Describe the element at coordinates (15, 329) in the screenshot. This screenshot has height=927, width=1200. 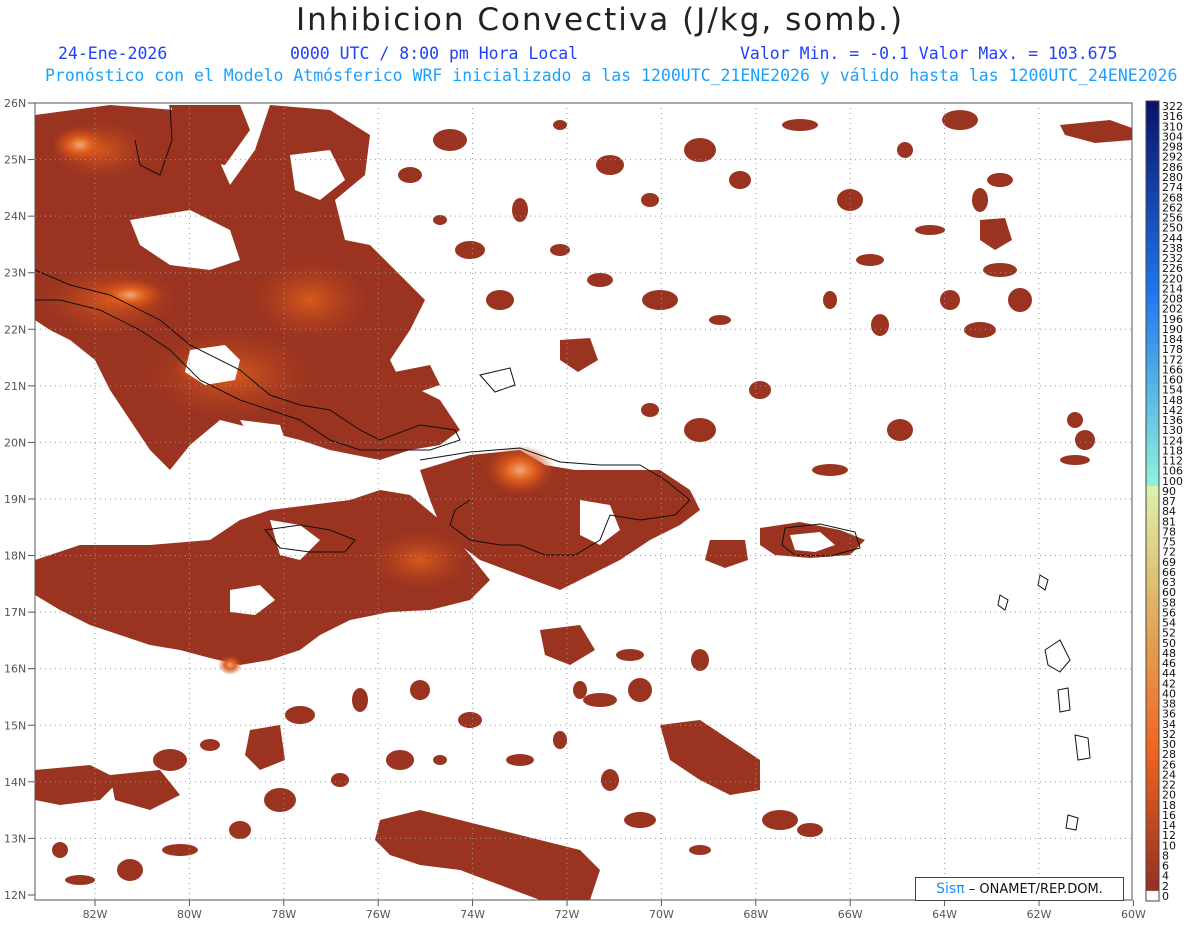
I see `lat-label: 22N` at that location.